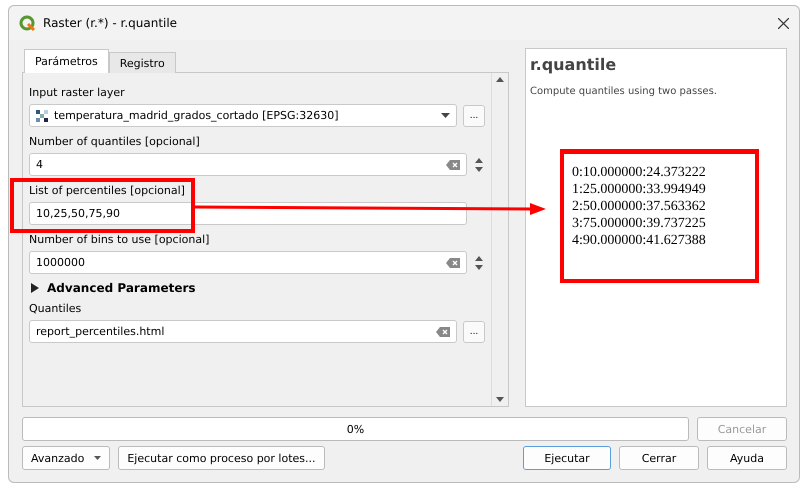  I want to click on file-field: report_percentiles.html, so click(243, 331).